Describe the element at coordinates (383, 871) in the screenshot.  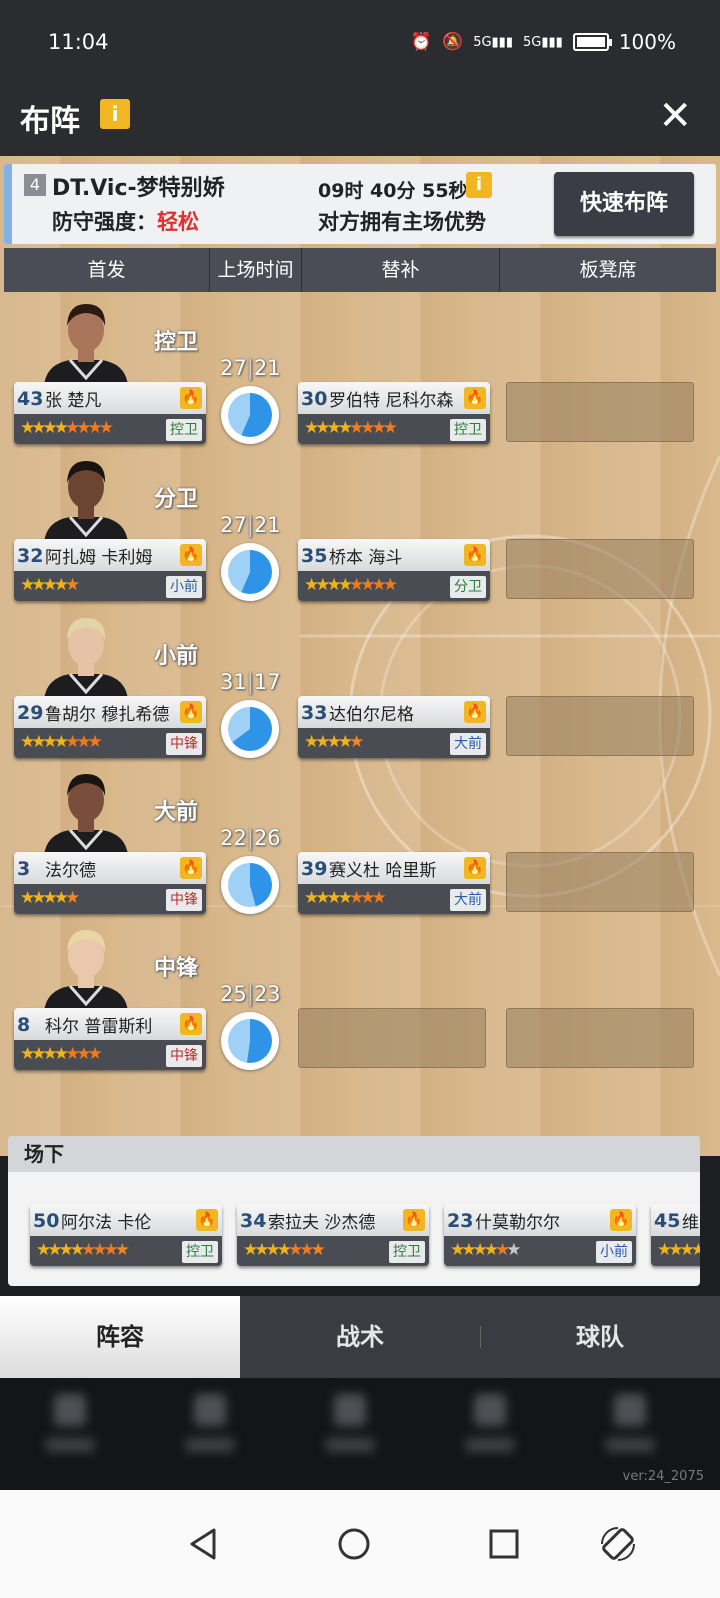
I see `player-name: 赛义杜 哈里斯` at that location.